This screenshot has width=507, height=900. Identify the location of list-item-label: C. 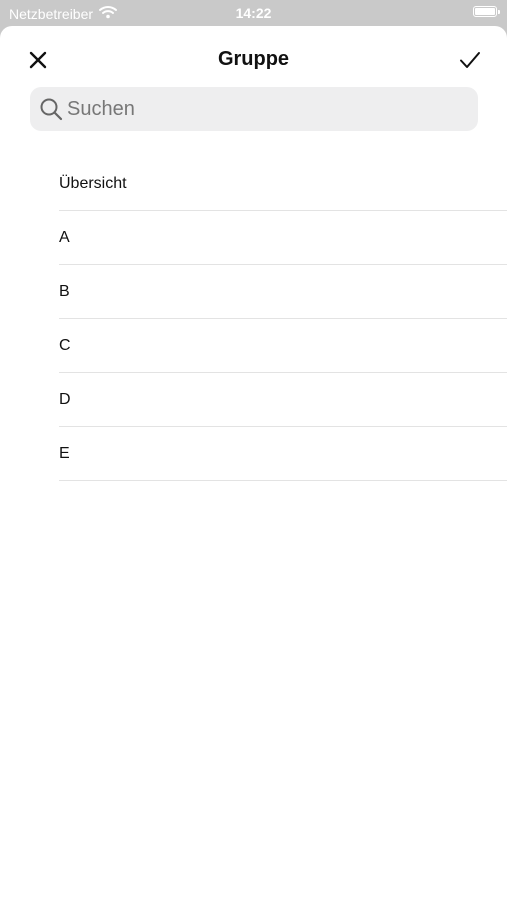
(65, 345).